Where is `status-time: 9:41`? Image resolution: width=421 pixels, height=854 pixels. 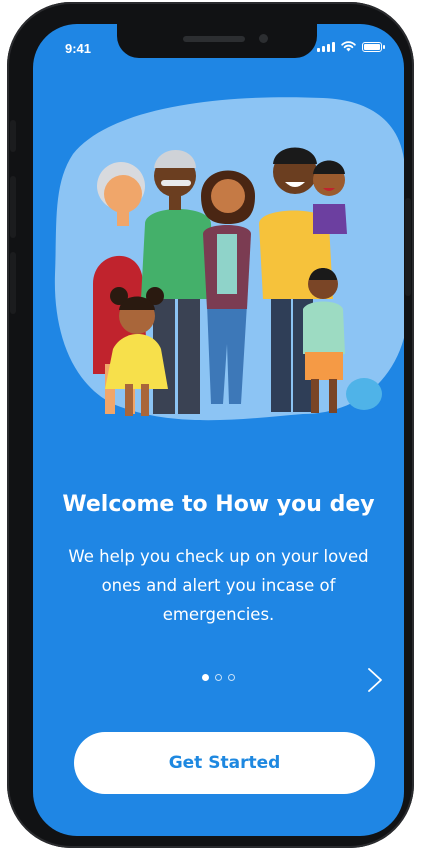
status-time: 9:41 is located at coordinates (78, 48).